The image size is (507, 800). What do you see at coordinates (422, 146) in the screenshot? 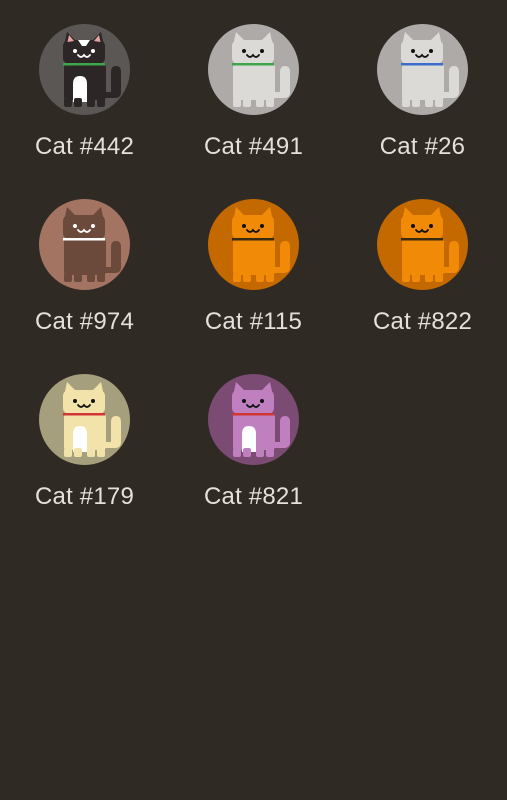
I see `cat-name: Cat #26` at bounding box center [422, 146].